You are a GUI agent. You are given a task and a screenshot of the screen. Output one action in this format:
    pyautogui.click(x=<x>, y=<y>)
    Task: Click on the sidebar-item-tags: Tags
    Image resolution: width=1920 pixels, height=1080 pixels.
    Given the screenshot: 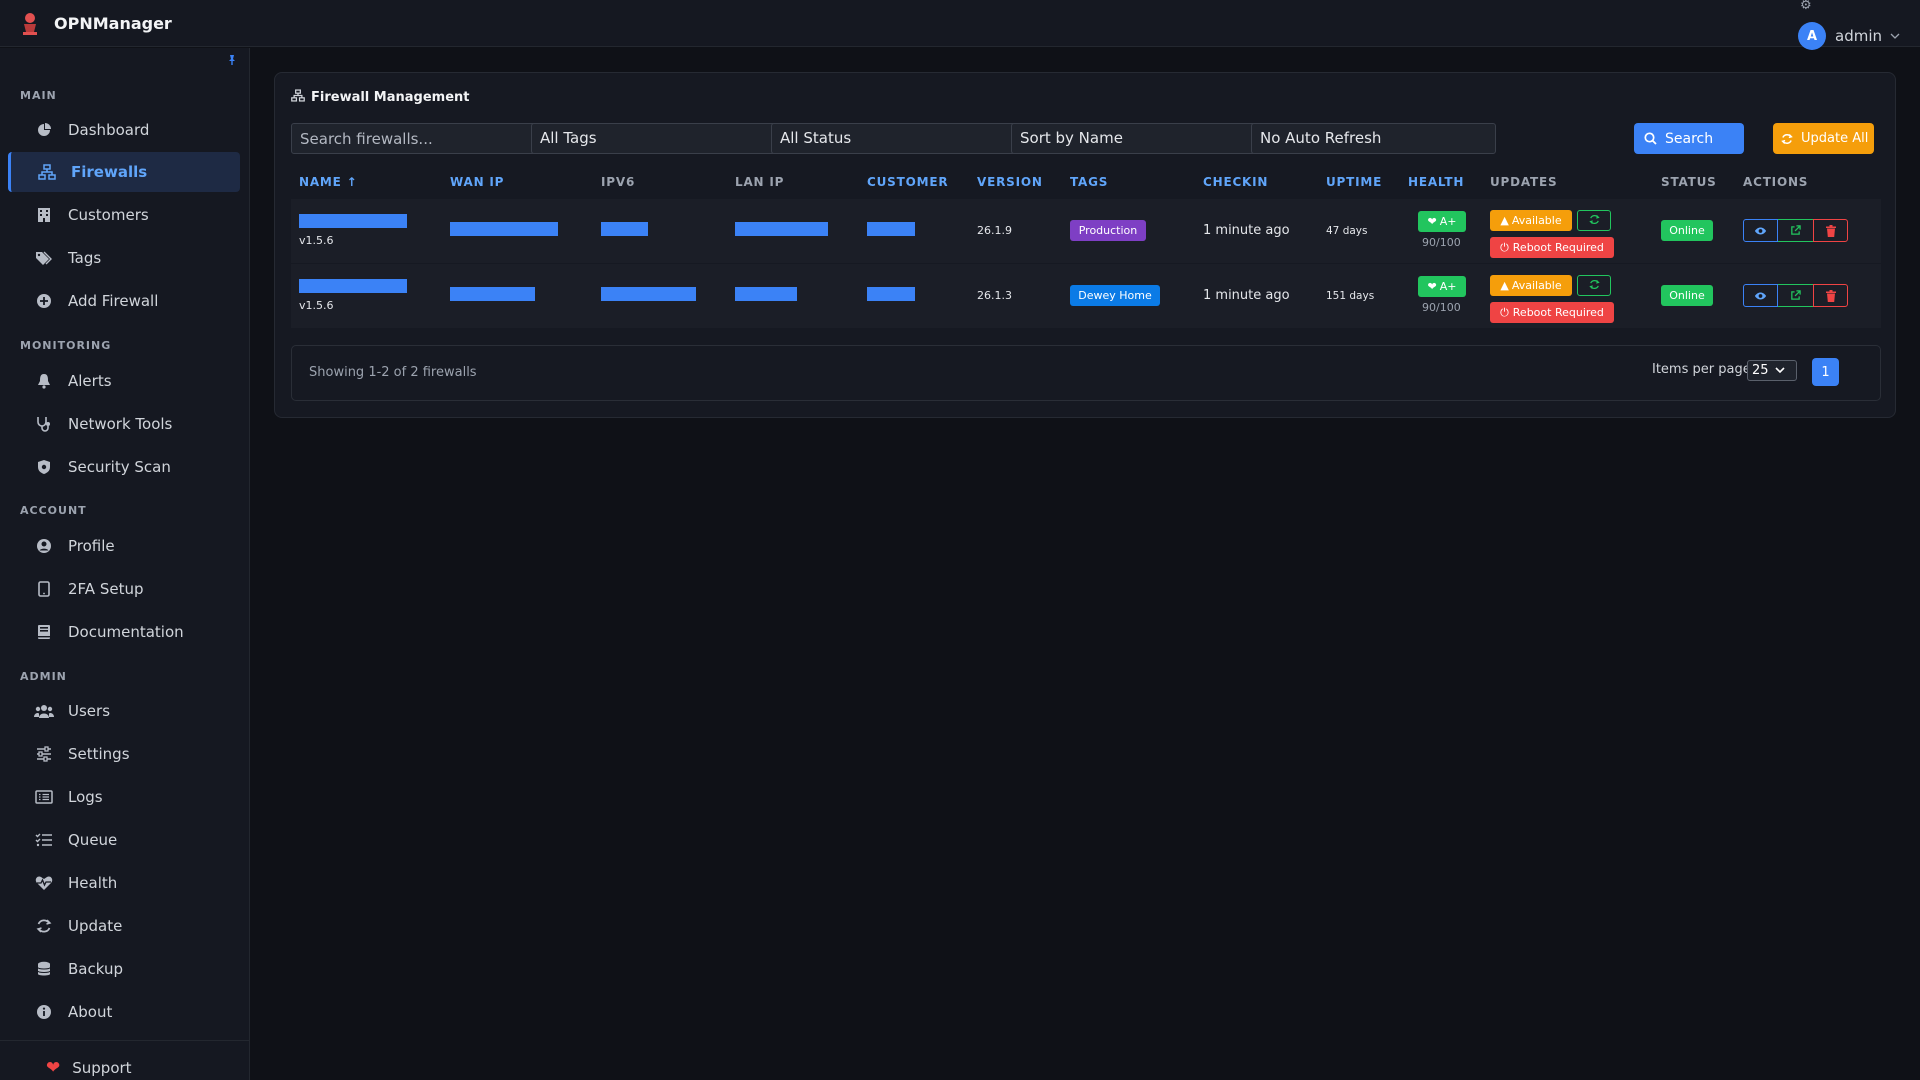 What is the action you would take?
    pyautogui.click(x=124, y=258)
    